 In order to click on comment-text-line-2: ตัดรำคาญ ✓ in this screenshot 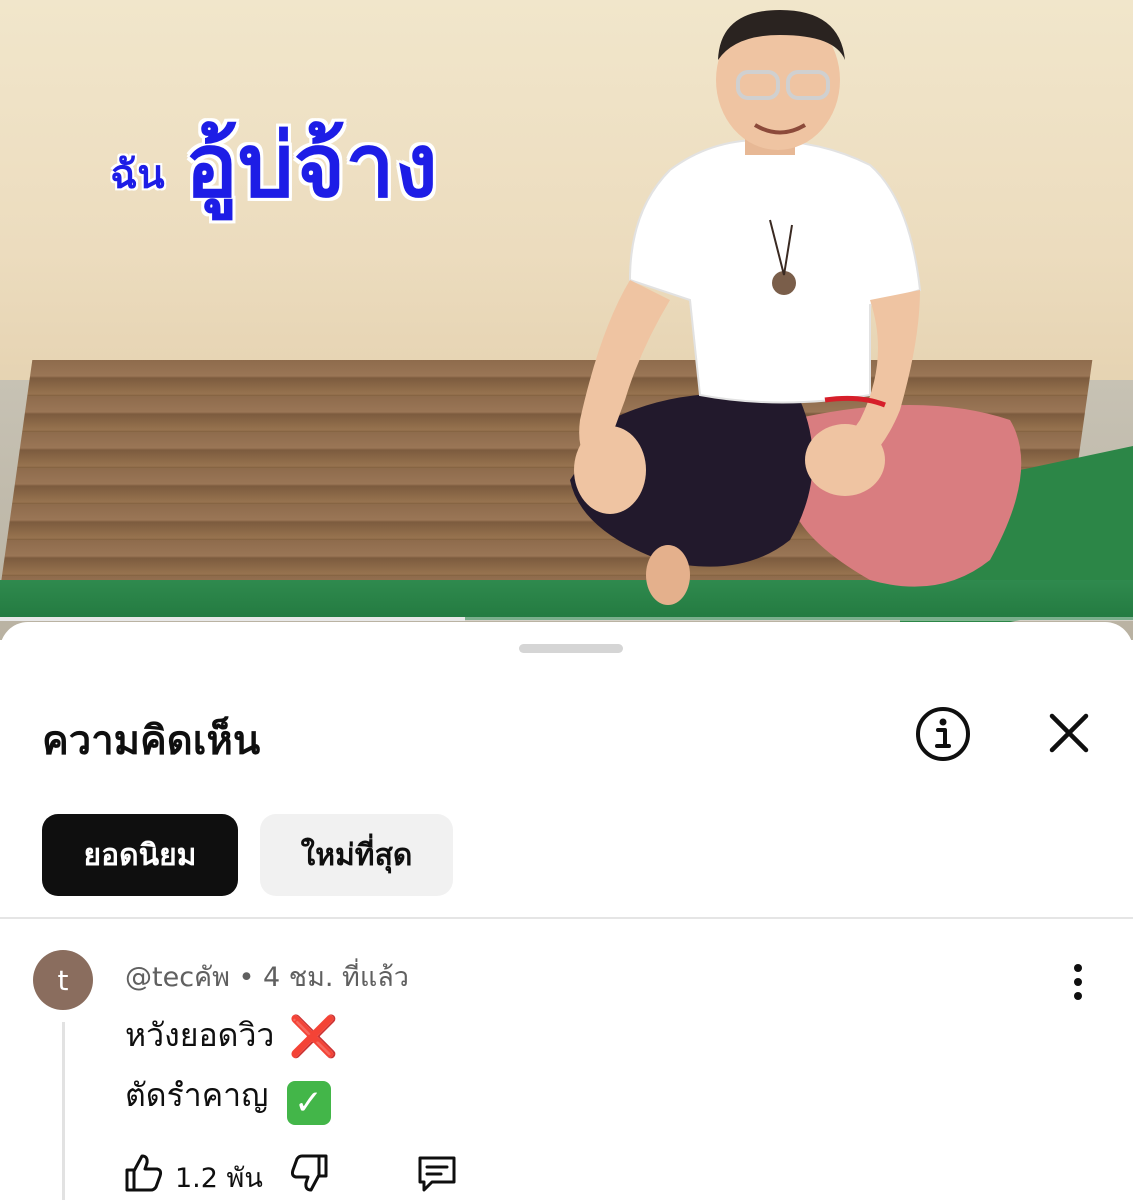, I will do `click(228, 1097)`.